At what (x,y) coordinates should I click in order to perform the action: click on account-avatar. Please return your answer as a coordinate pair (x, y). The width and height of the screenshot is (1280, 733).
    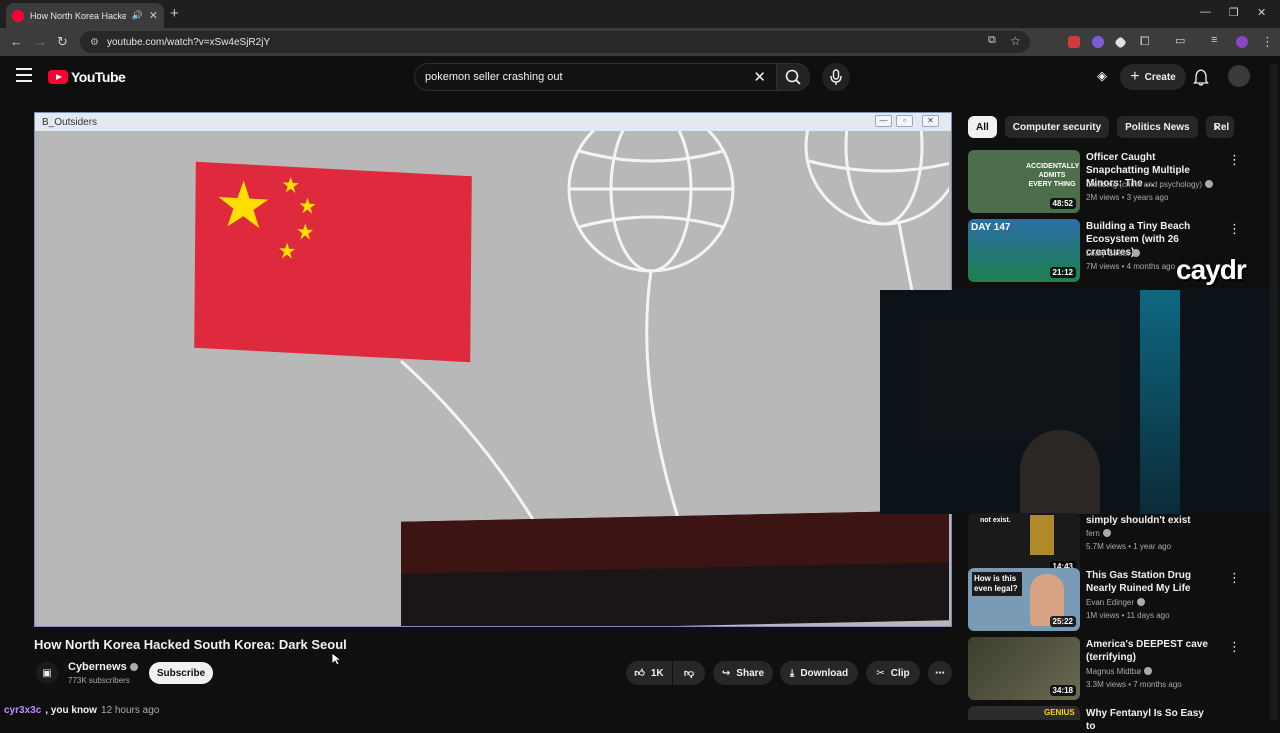
    Looking at the image, I should click on (1239, 76).